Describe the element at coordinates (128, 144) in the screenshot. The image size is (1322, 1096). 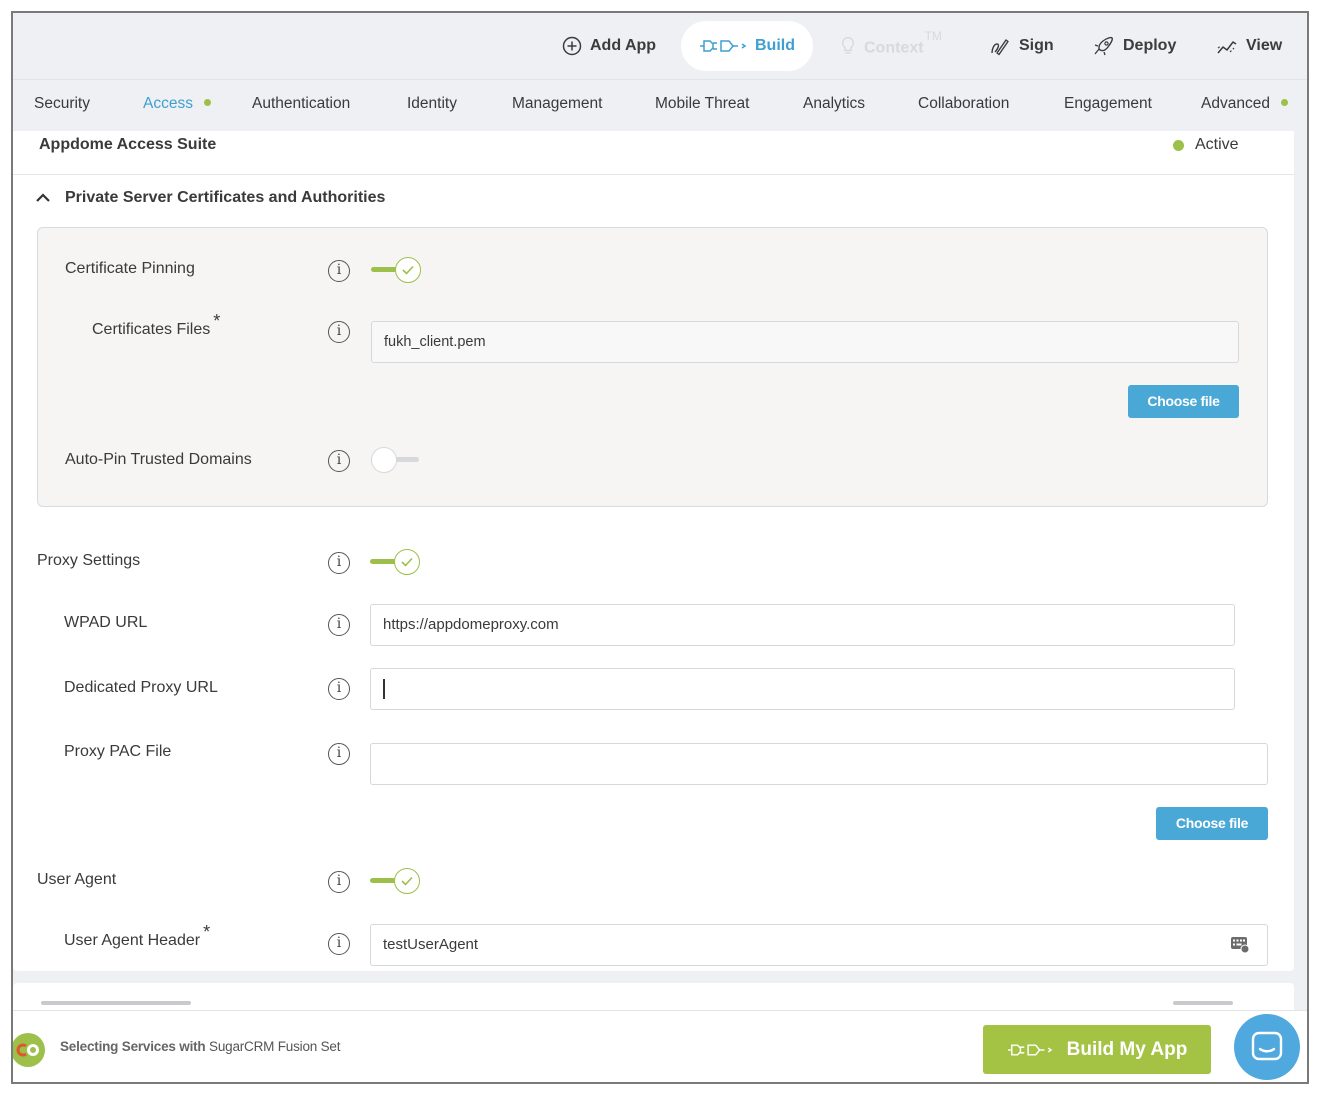
I see `suite-title: Appdome Access Suite` at that location.